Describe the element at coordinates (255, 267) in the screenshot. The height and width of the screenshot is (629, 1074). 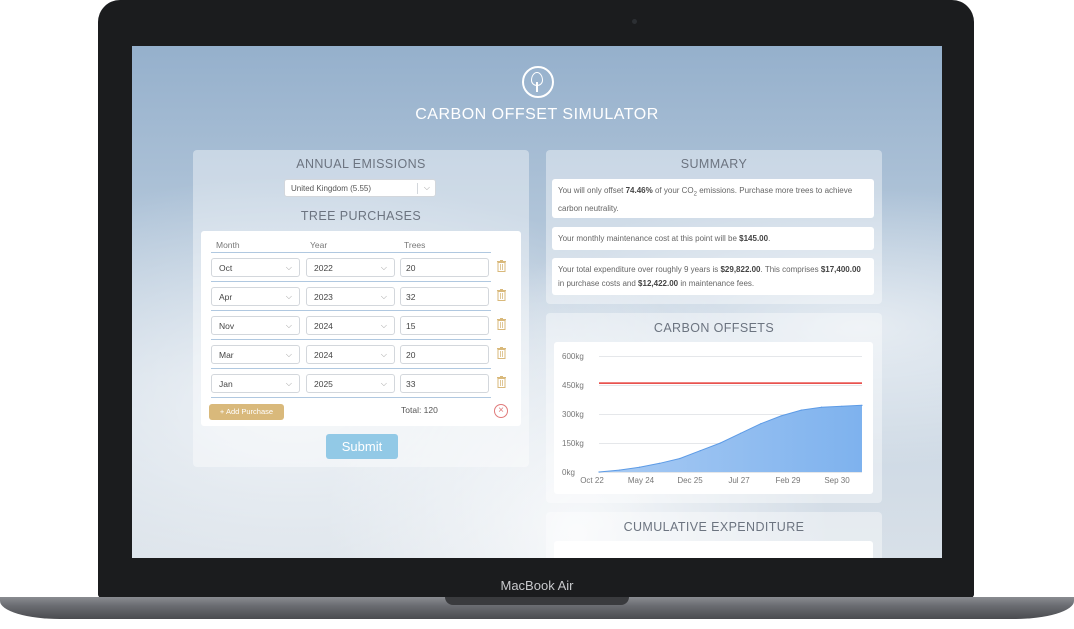
I see `month-select: Oct ⌵` at that location.